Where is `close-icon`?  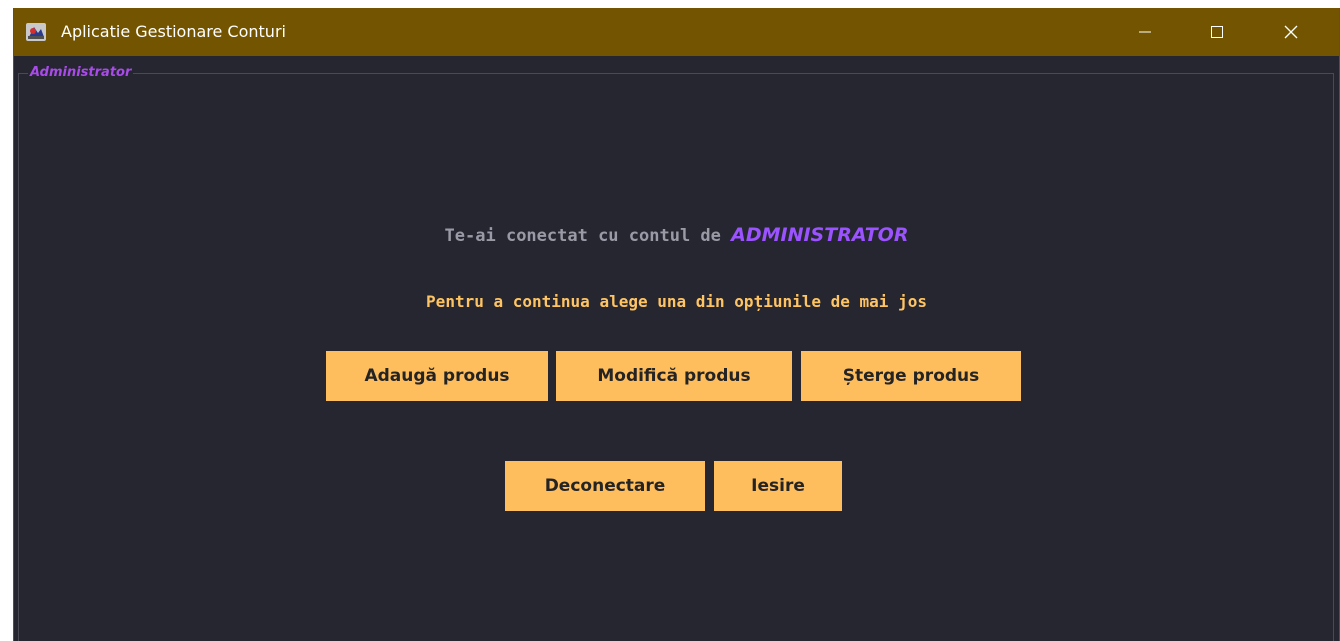
close-icon is located at coordinates (1291, 32).